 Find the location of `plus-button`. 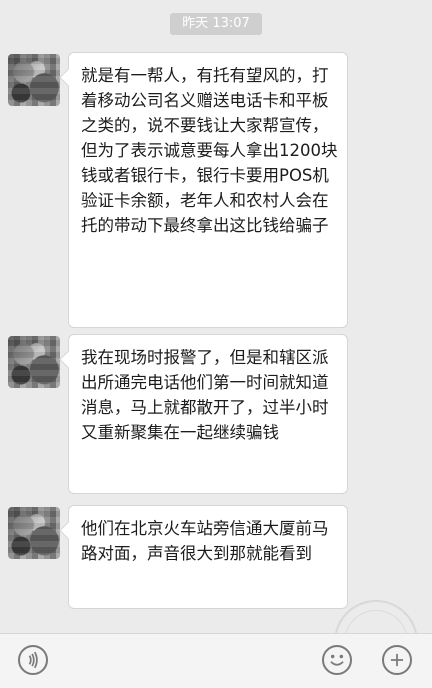

plus-button is located at coordinates (397, 660).